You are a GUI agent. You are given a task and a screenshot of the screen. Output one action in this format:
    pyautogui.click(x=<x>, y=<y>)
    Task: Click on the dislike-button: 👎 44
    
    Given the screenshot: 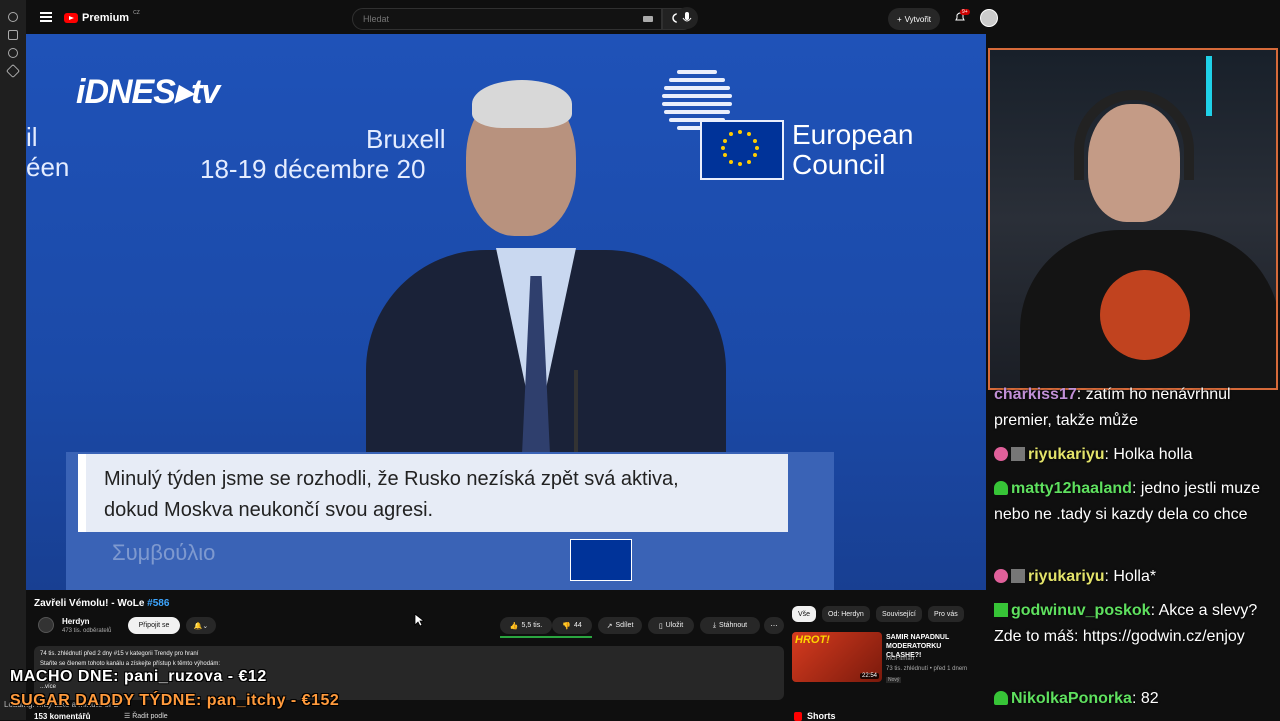 What is the action you would take?
    pyautogui.click(x=572, y=625)
    